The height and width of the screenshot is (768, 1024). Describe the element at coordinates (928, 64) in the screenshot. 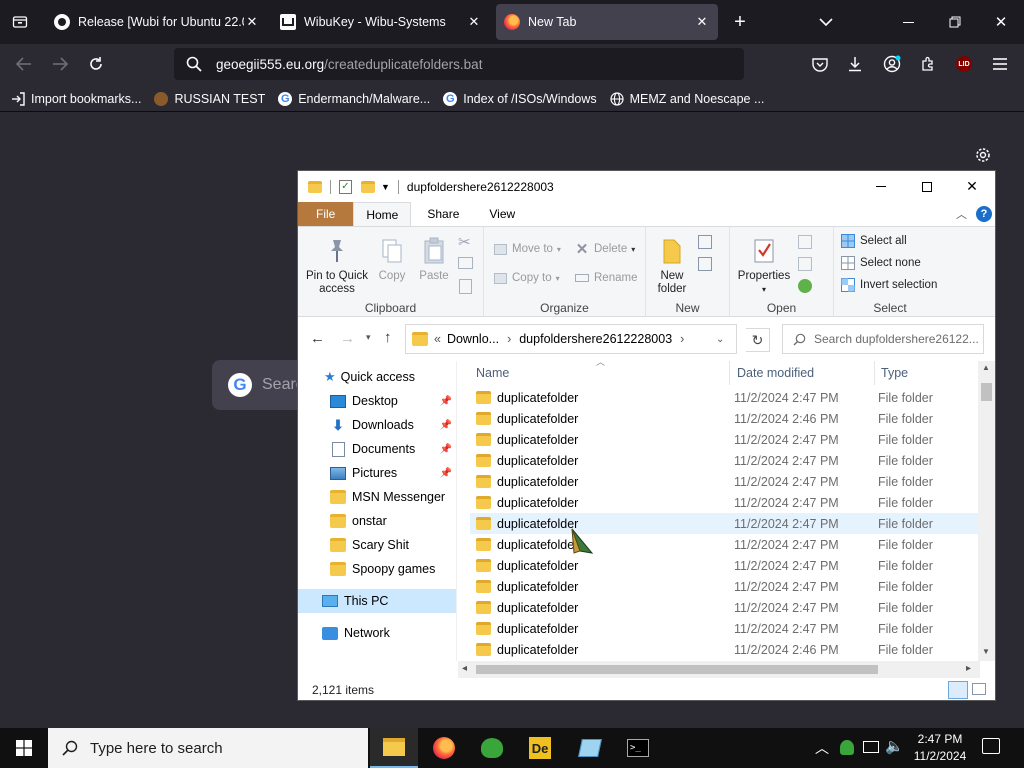

I see `extensions-icon` at that location.